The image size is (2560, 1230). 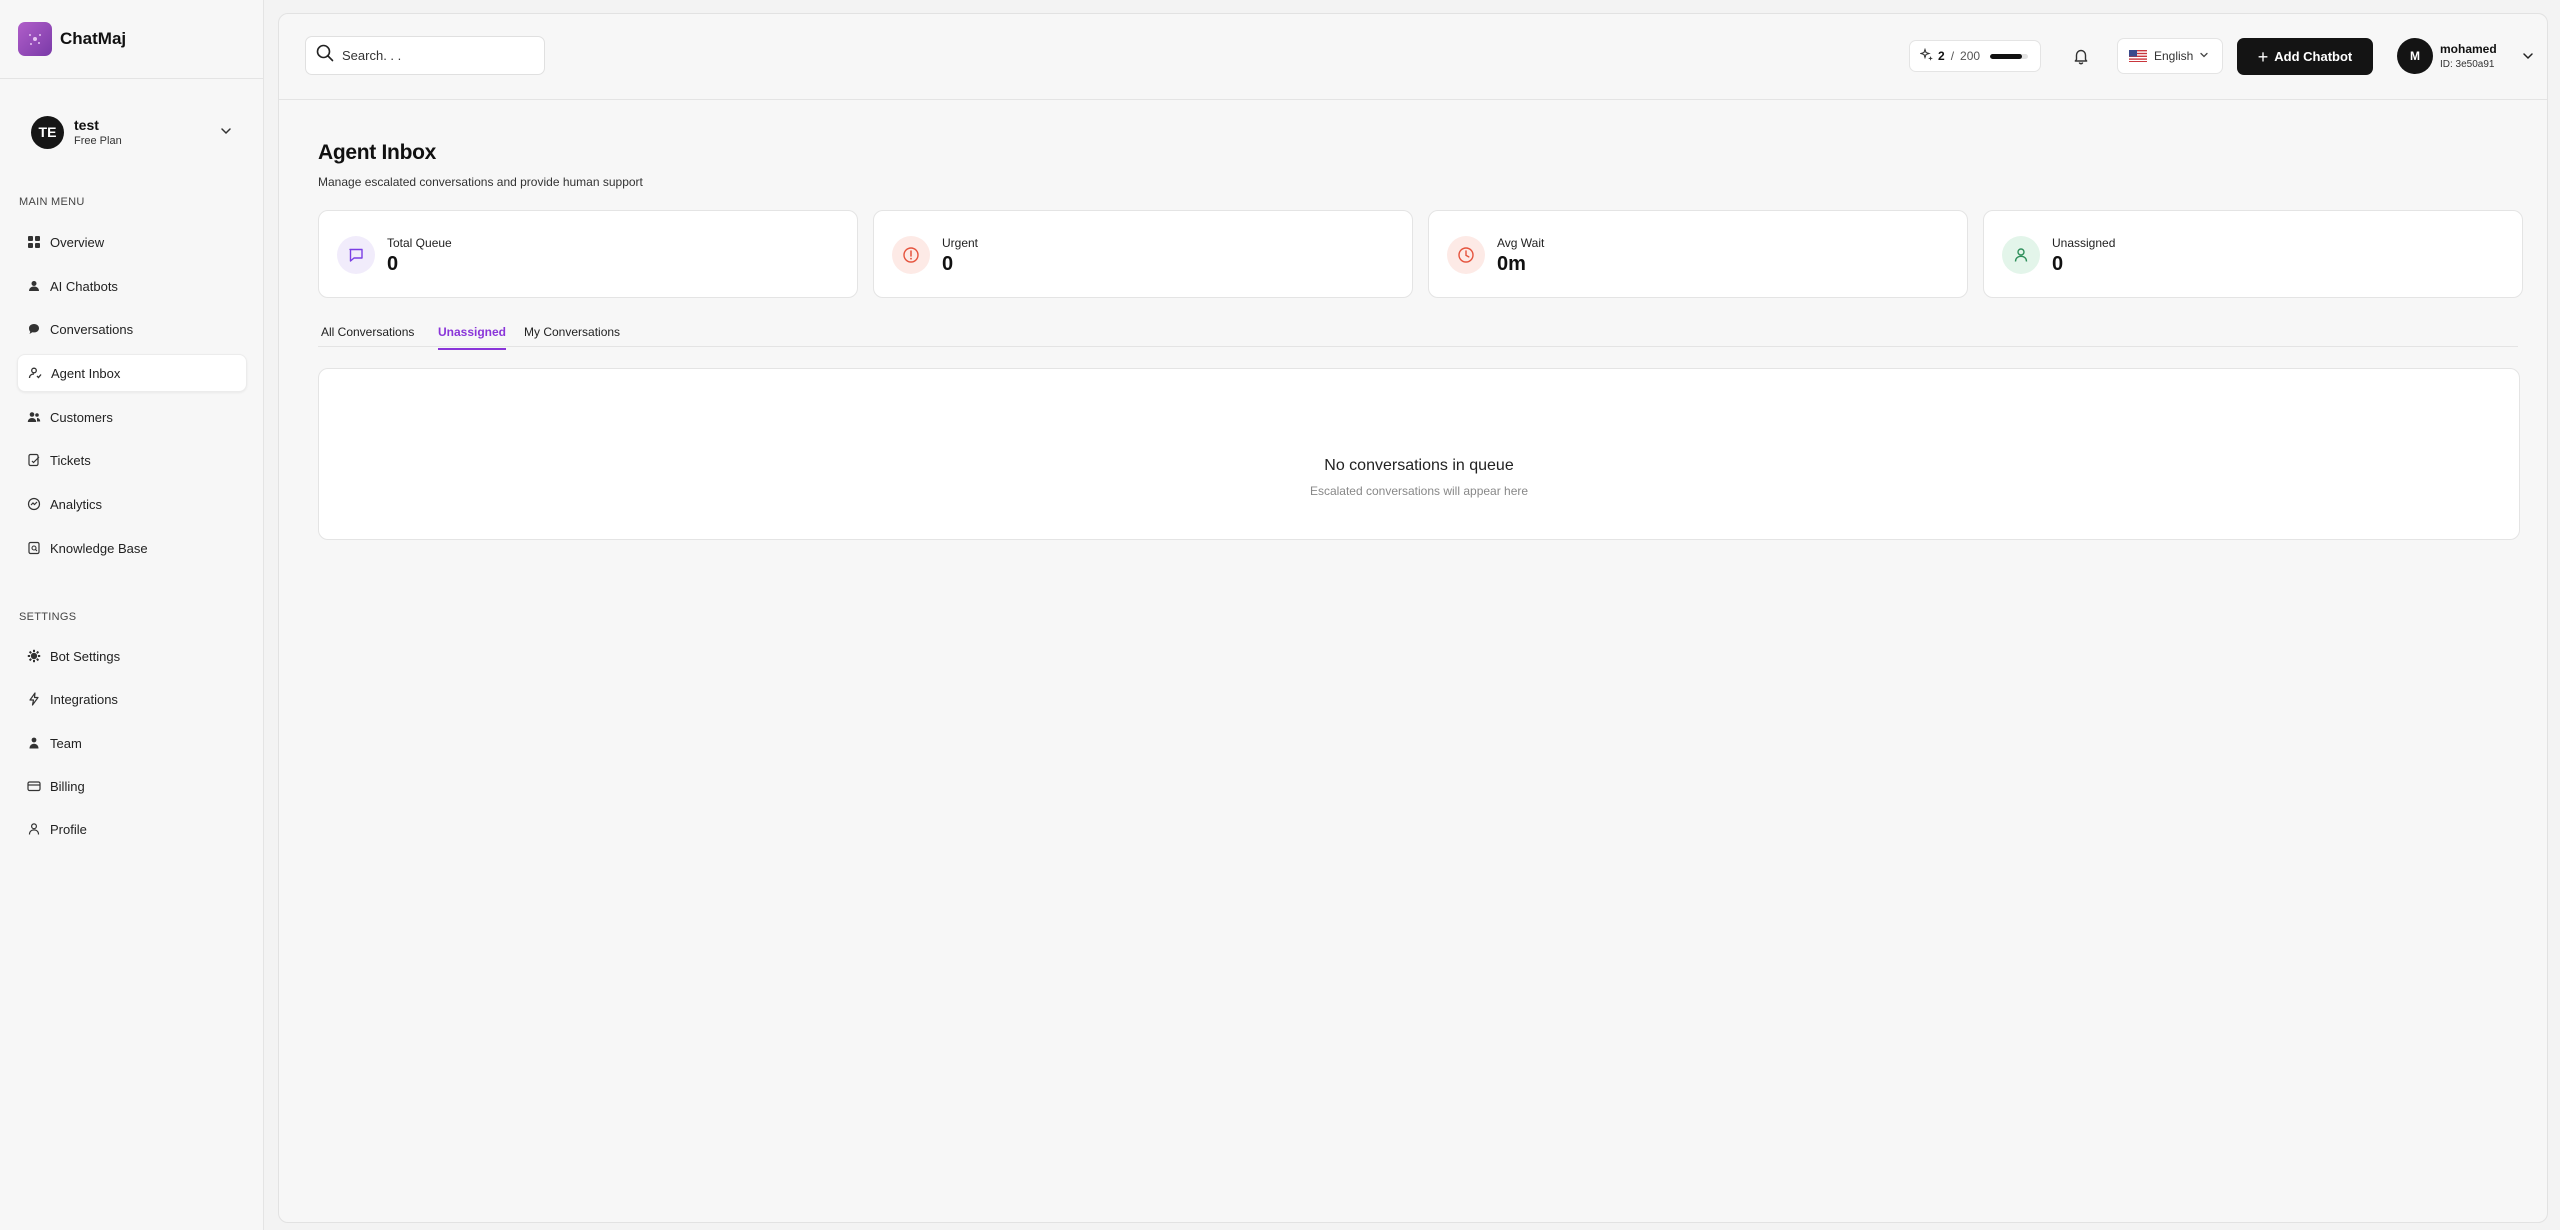 What do you see at coordinates (132, 460) in the screenshot?
I see `sidebar-item-tickets: Tickets` at bounding box center [132, 460].